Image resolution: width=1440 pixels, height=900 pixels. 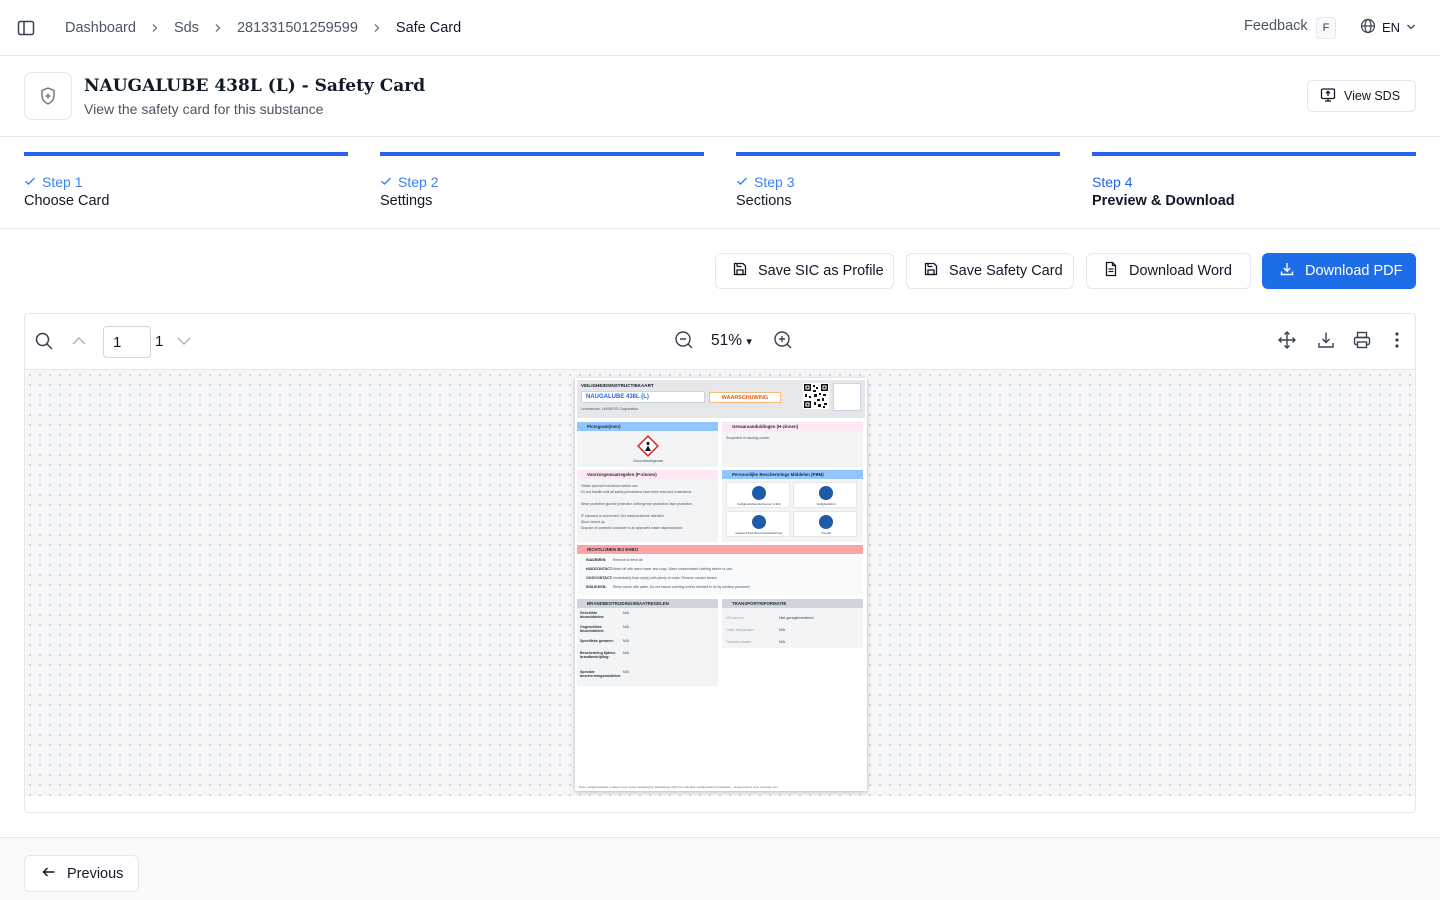 I want to click on goggles-icon, so click(x=826, y=493).